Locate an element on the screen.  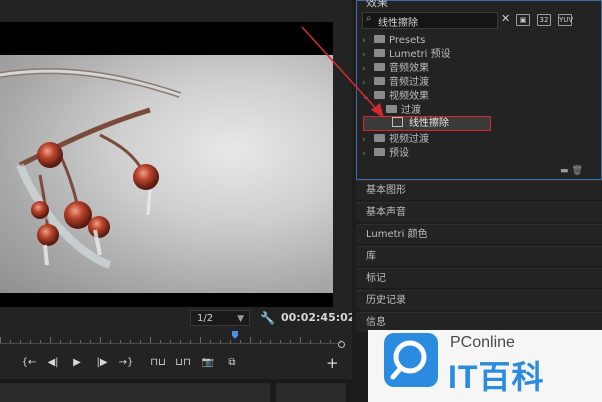
tree-item-label: 音频过渡 is located at coordinates (409, 82).